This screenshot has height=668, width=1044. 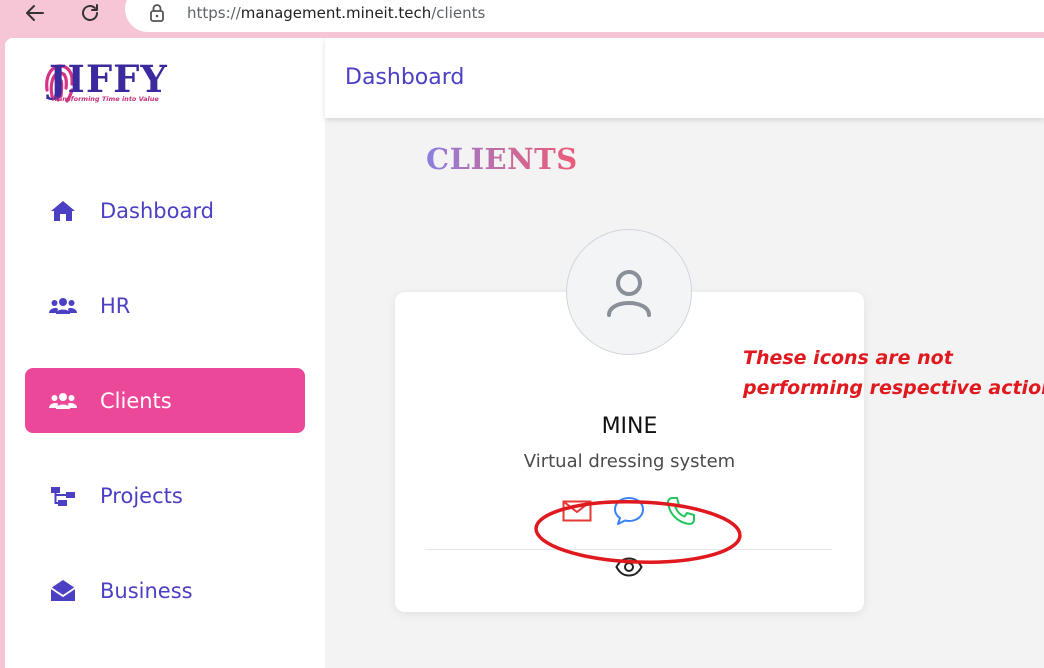 I want to click on sitemap-icon, so click(x=62, y=496).